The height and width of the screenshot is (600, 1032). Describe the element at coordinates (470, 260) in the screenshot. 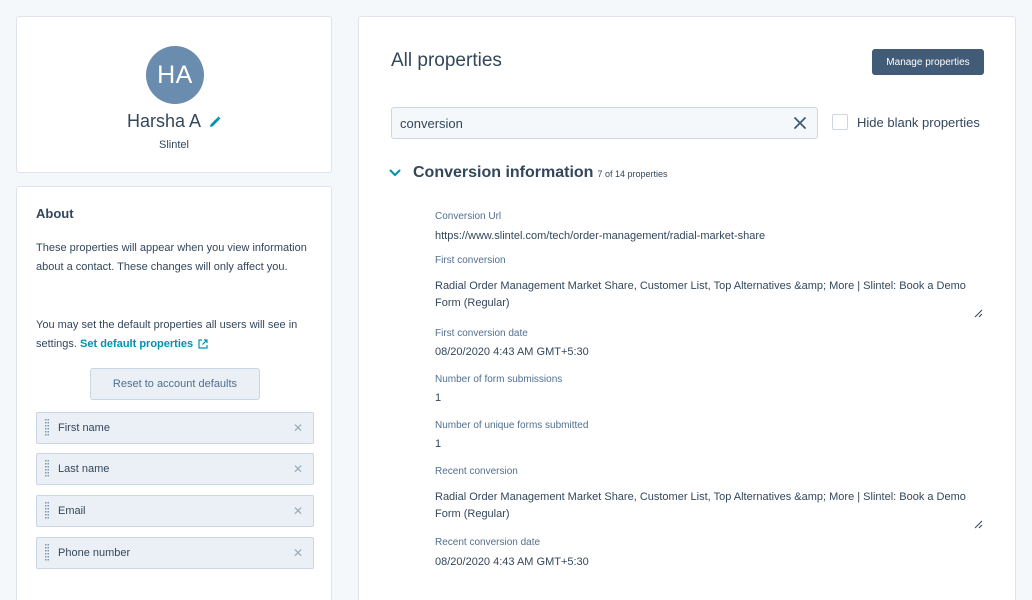

I see `field-label-first-conversion: First conversion` at that location.